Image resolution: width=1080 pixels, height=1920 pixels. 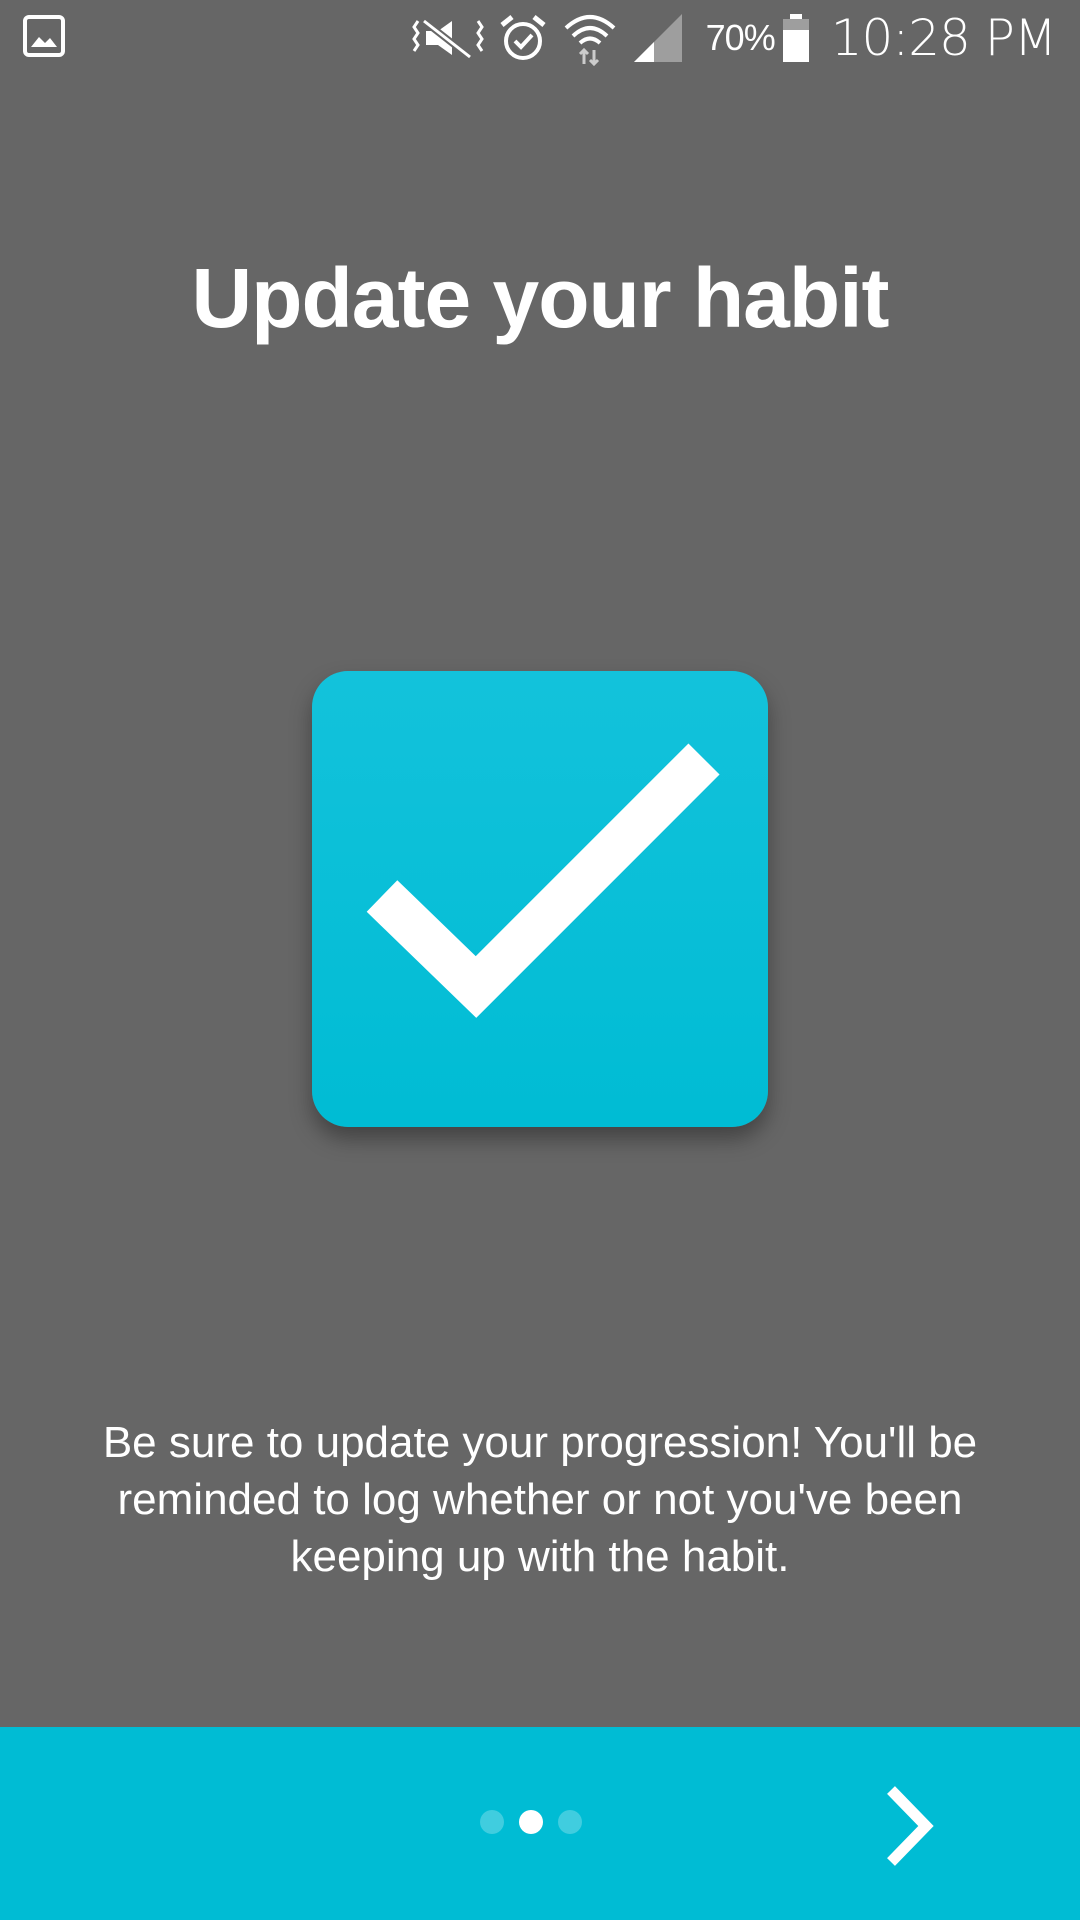 I want to click on battery-percent: 70%, so click(x=740, y=37).